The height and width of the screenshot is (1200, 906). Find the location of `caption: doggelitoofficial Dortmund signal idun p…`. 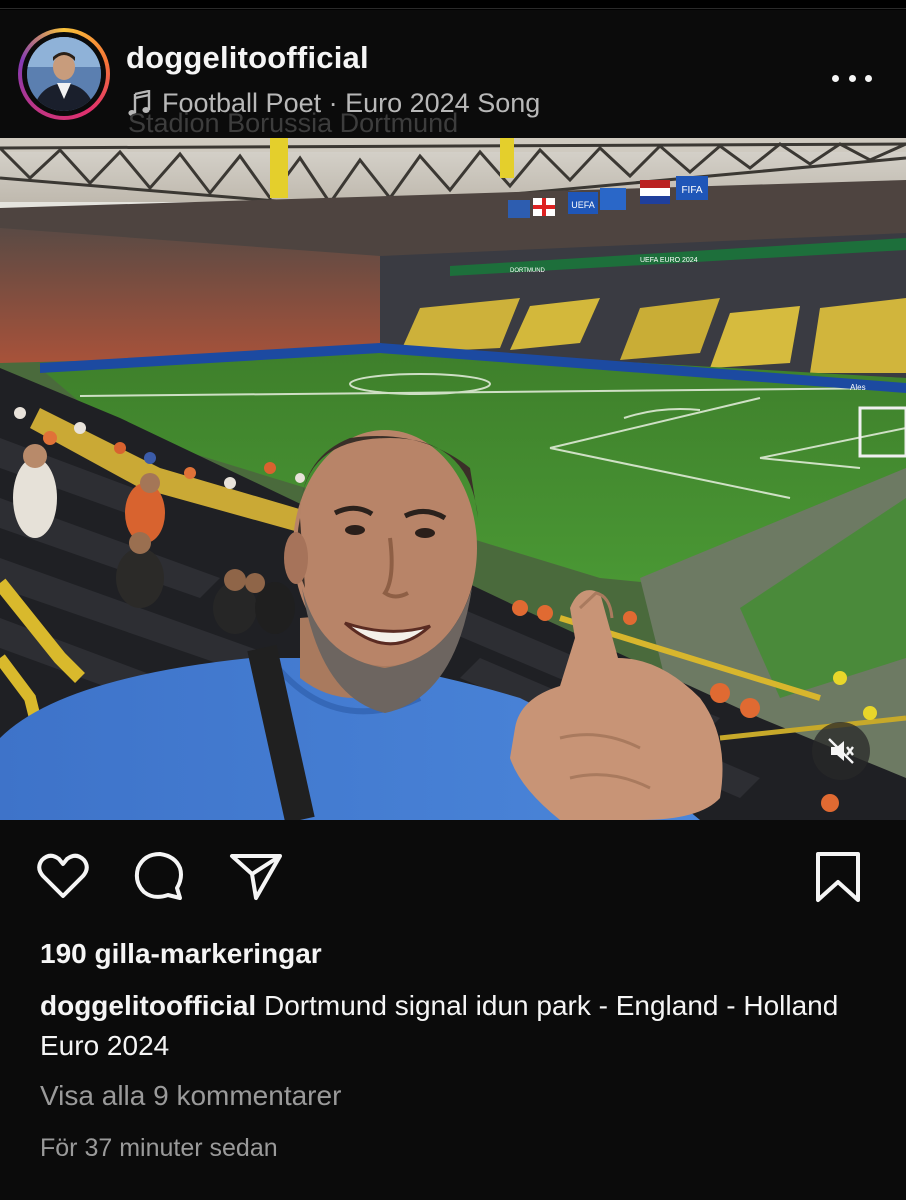

caption: doggelitoofficial Dortmund signal idun p… is located at coordinates (460, 1026).